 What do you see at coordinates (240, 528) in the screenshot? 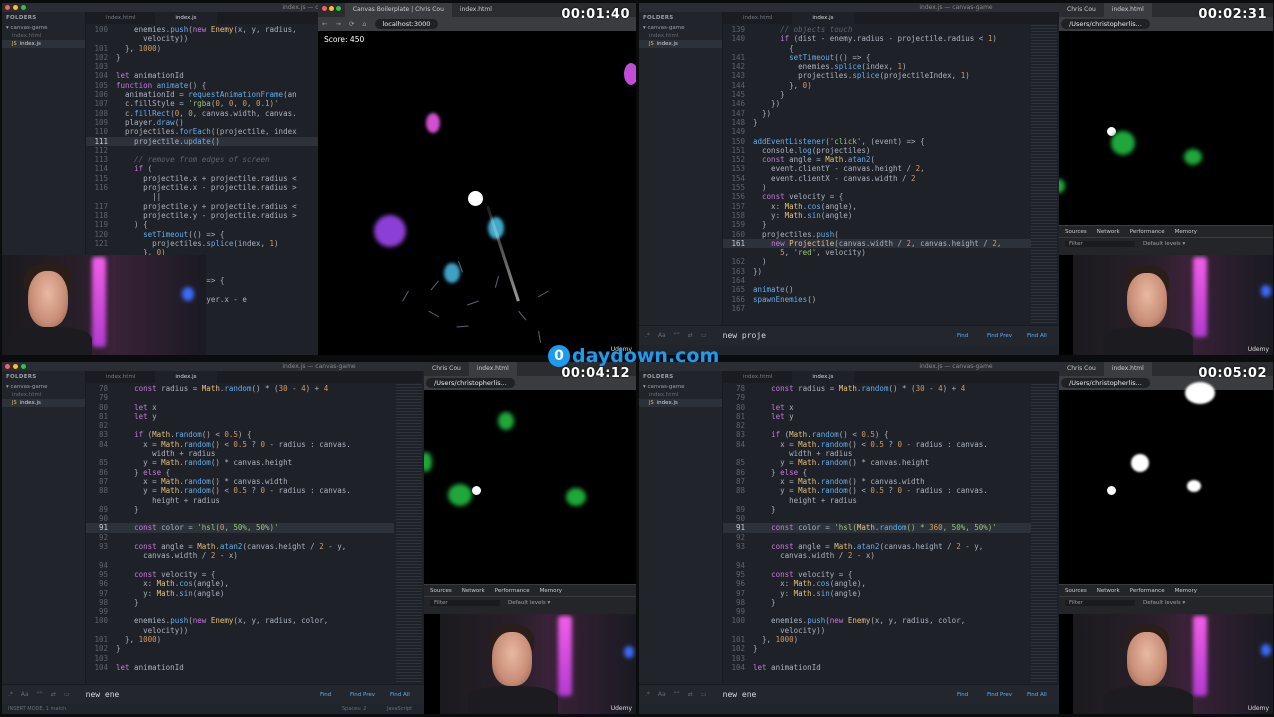
I see `code-line: 91 const color = 'hsl(0, 50%, 50%)'` at bounding box center [240, 528].